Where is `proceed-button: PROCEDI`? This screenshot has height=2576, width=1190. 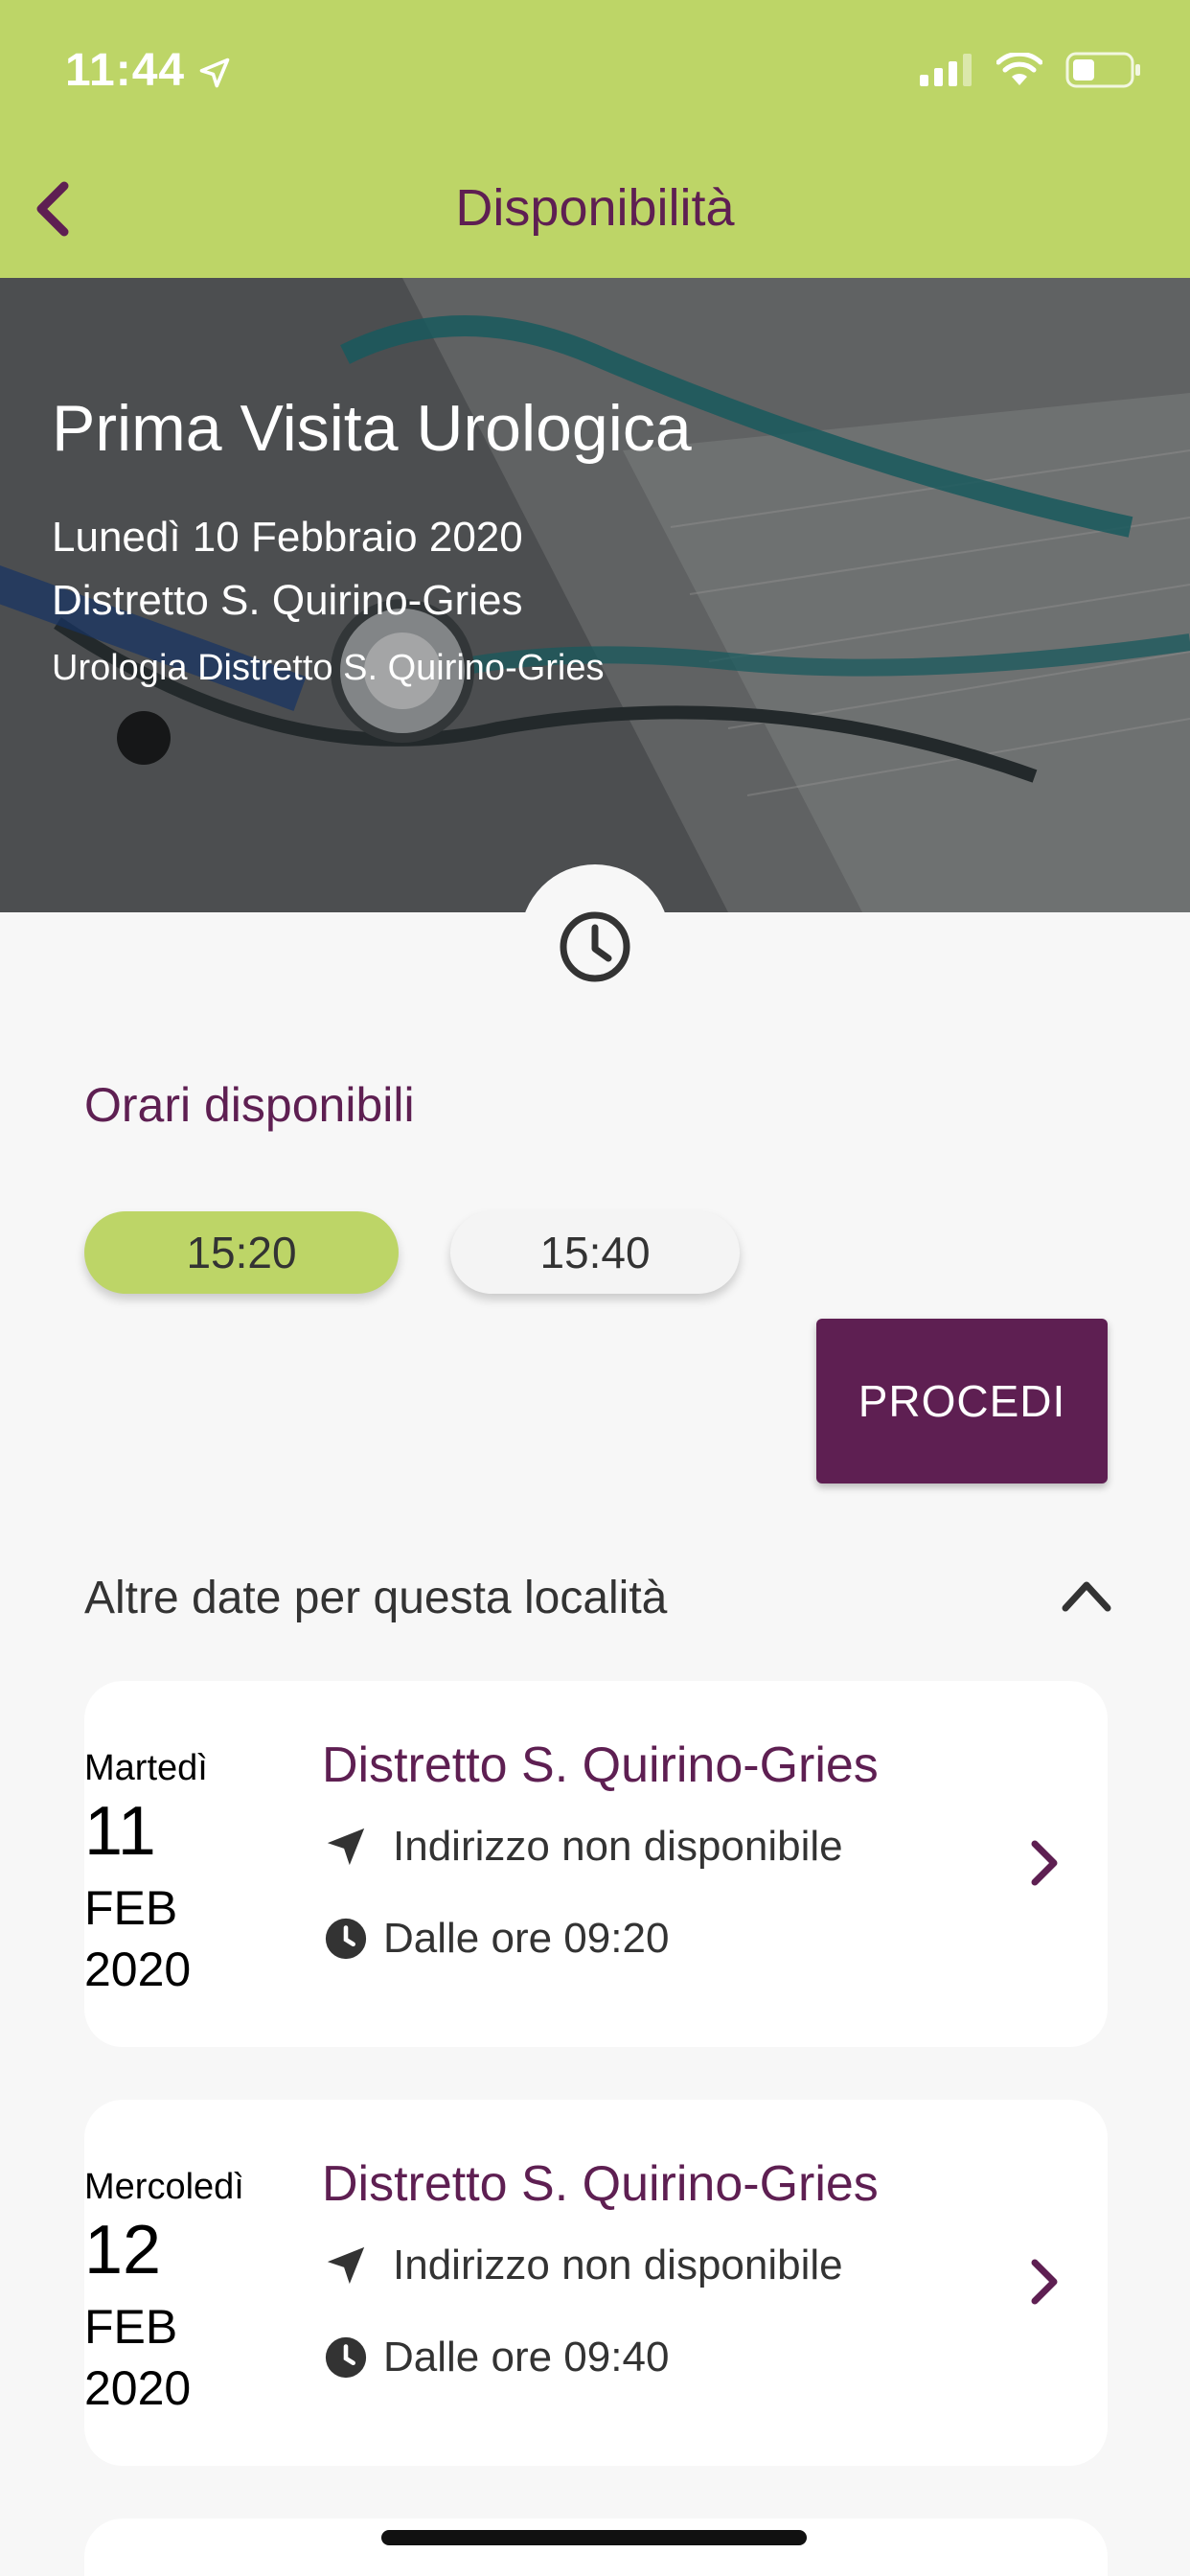 proceed-button: PROCEDI is located at coordinates (962, 1401).